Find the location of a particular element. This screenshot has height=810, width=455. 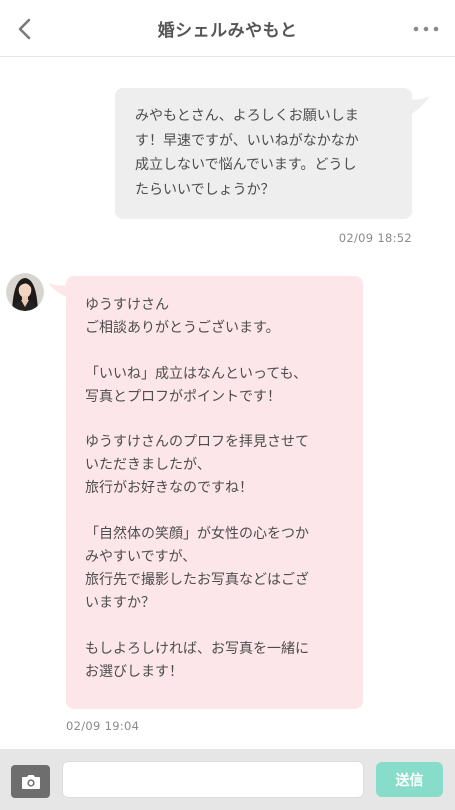

more-button is located at coordinates (426, 29).